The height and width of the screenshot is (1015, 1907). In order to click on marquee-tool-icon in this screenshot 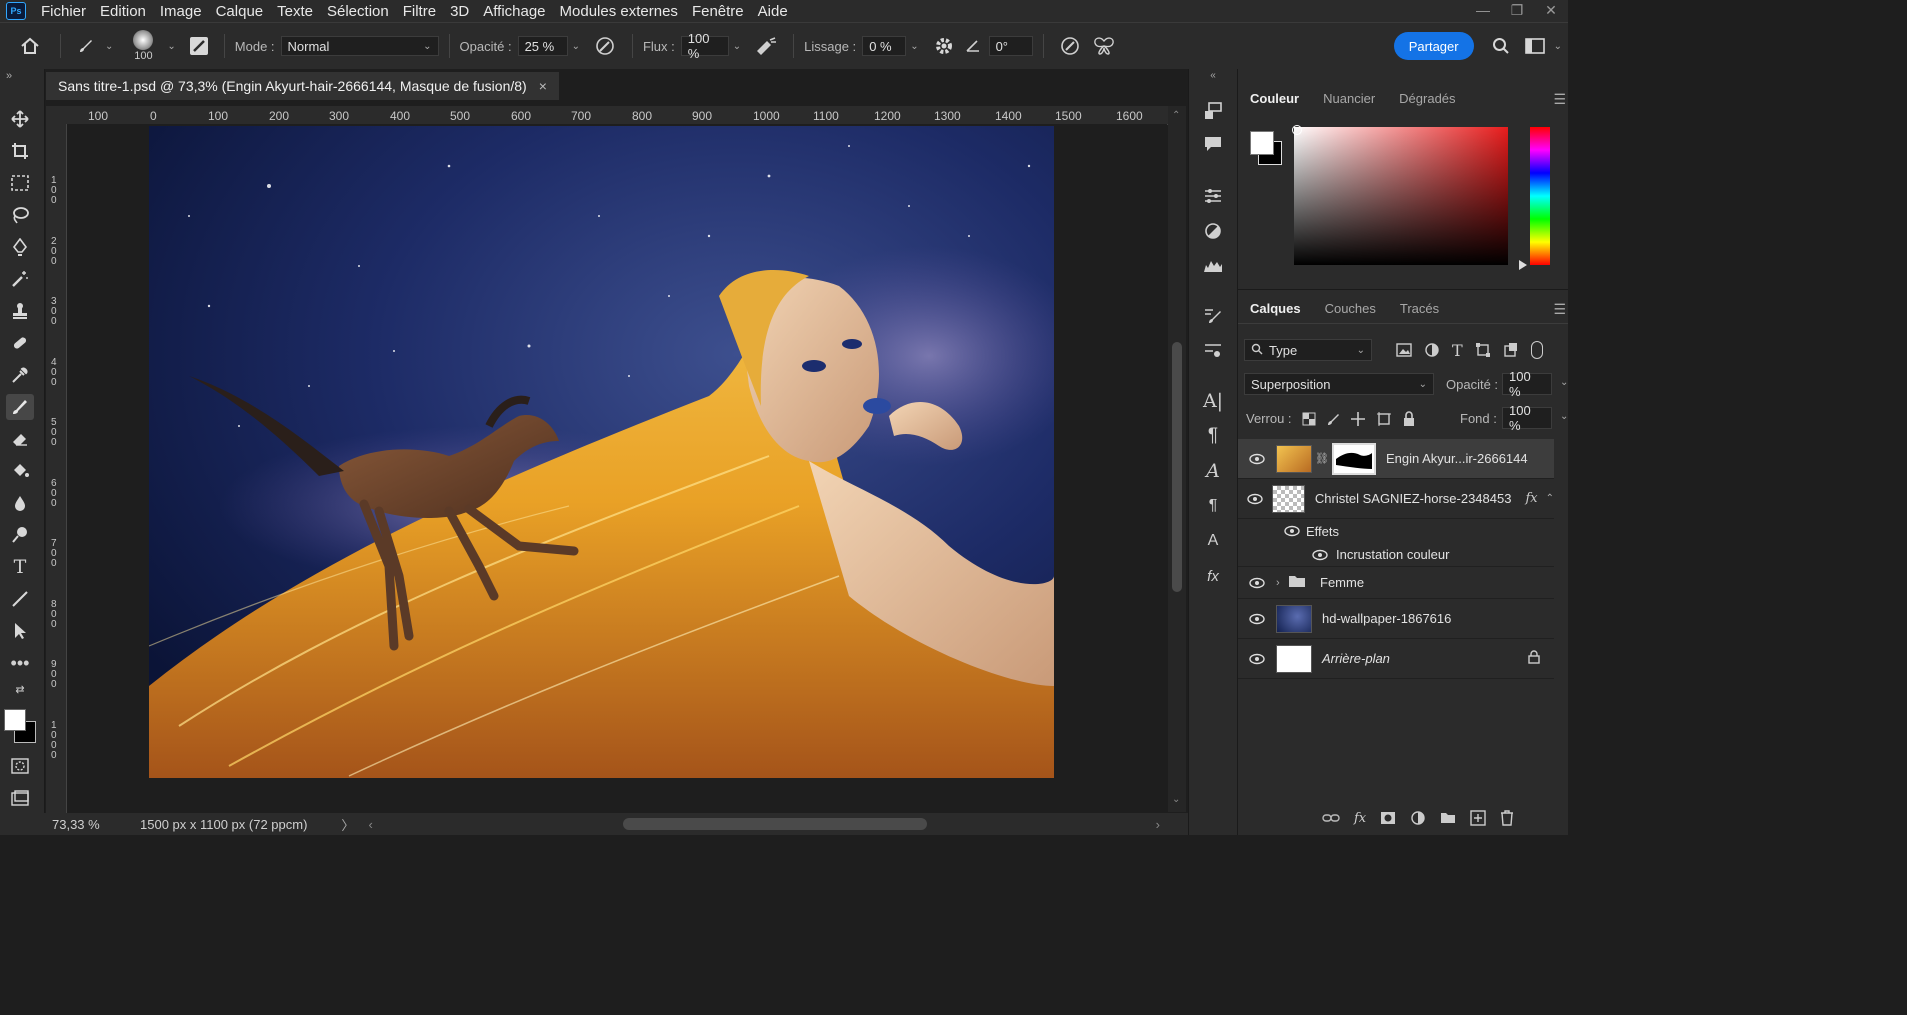, I will do `click(20, 183)`.